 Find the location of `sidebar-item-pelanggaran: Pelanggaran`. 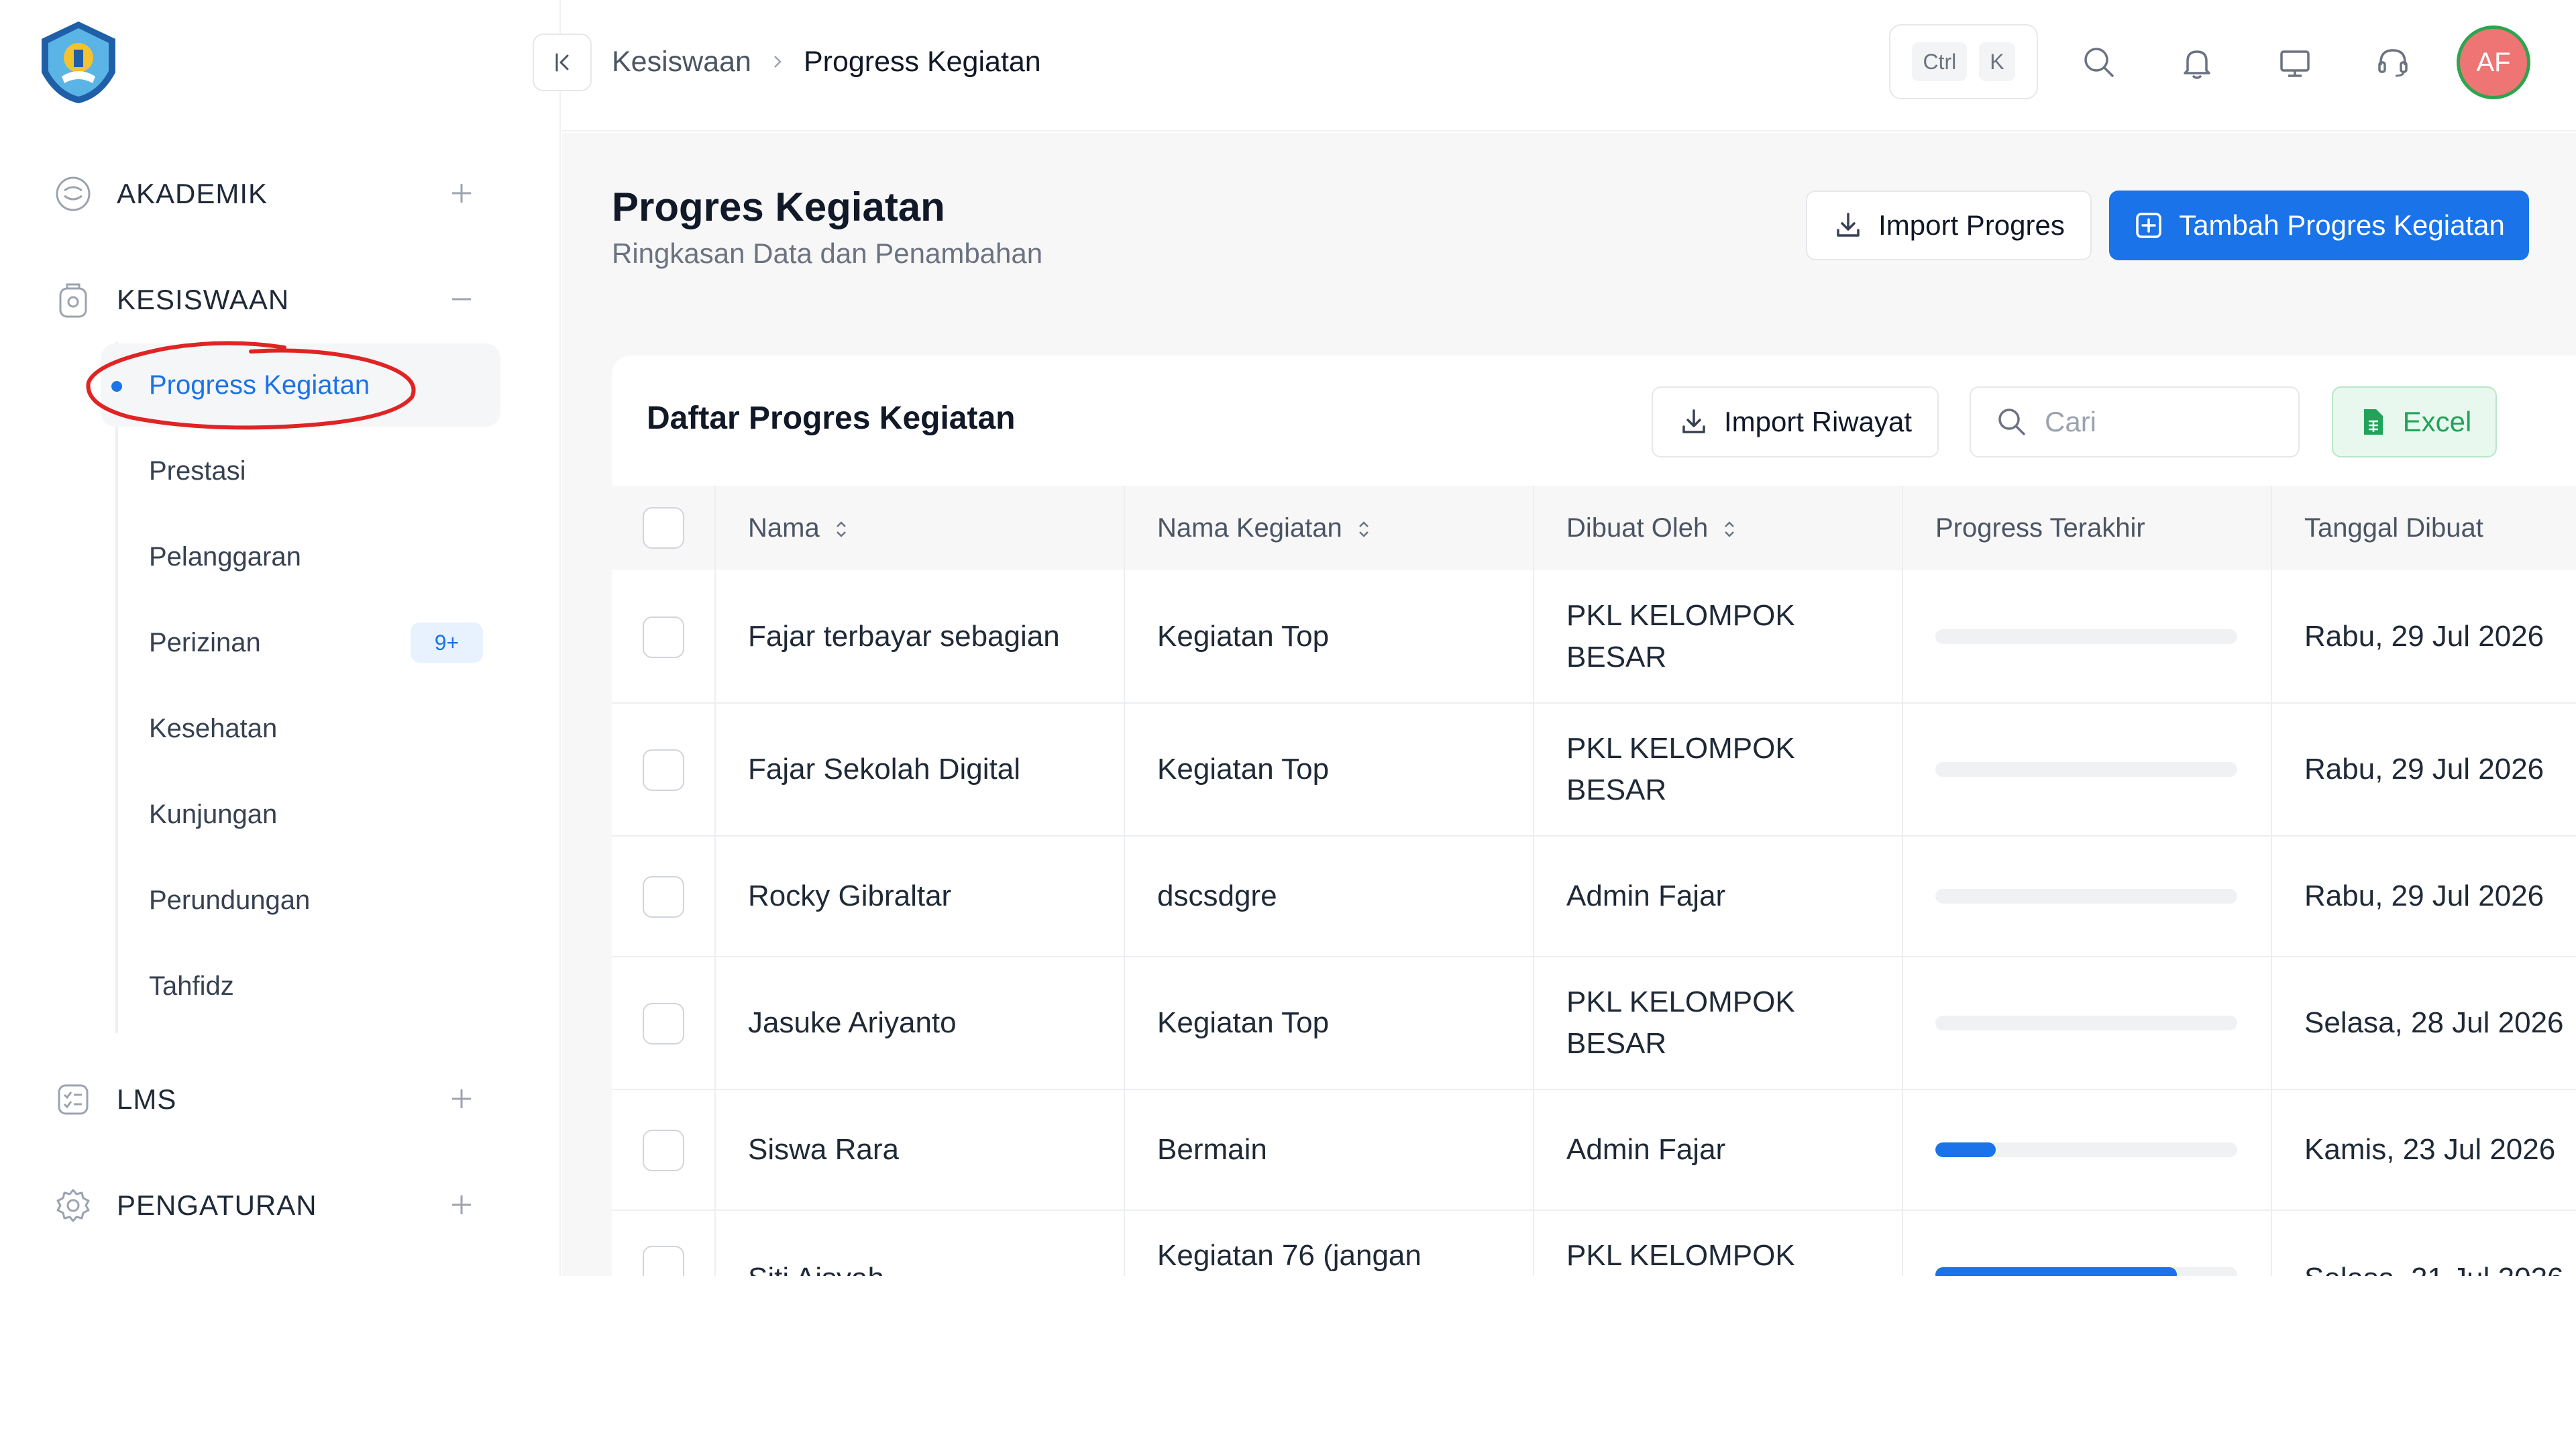

sidebar-item-pelanggaran: Pelanggaran is located at coordinates (300, 556).